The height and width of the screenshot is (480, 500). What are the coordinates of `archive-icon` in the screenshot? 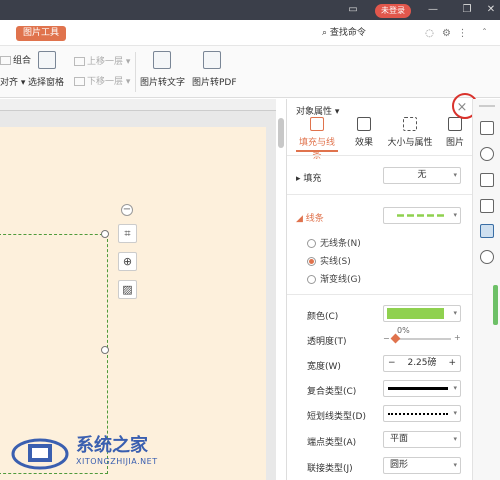 It's located at (487, 180).